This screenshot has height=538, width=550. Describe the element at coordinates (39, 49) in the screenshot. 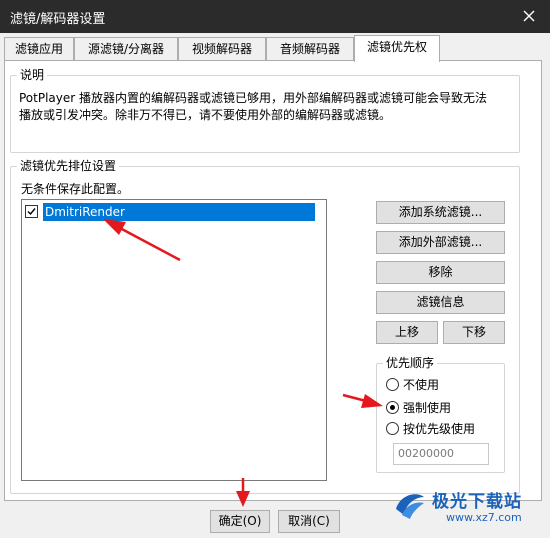

I see `tab-filter-apply: 滤镜应用` at that location.